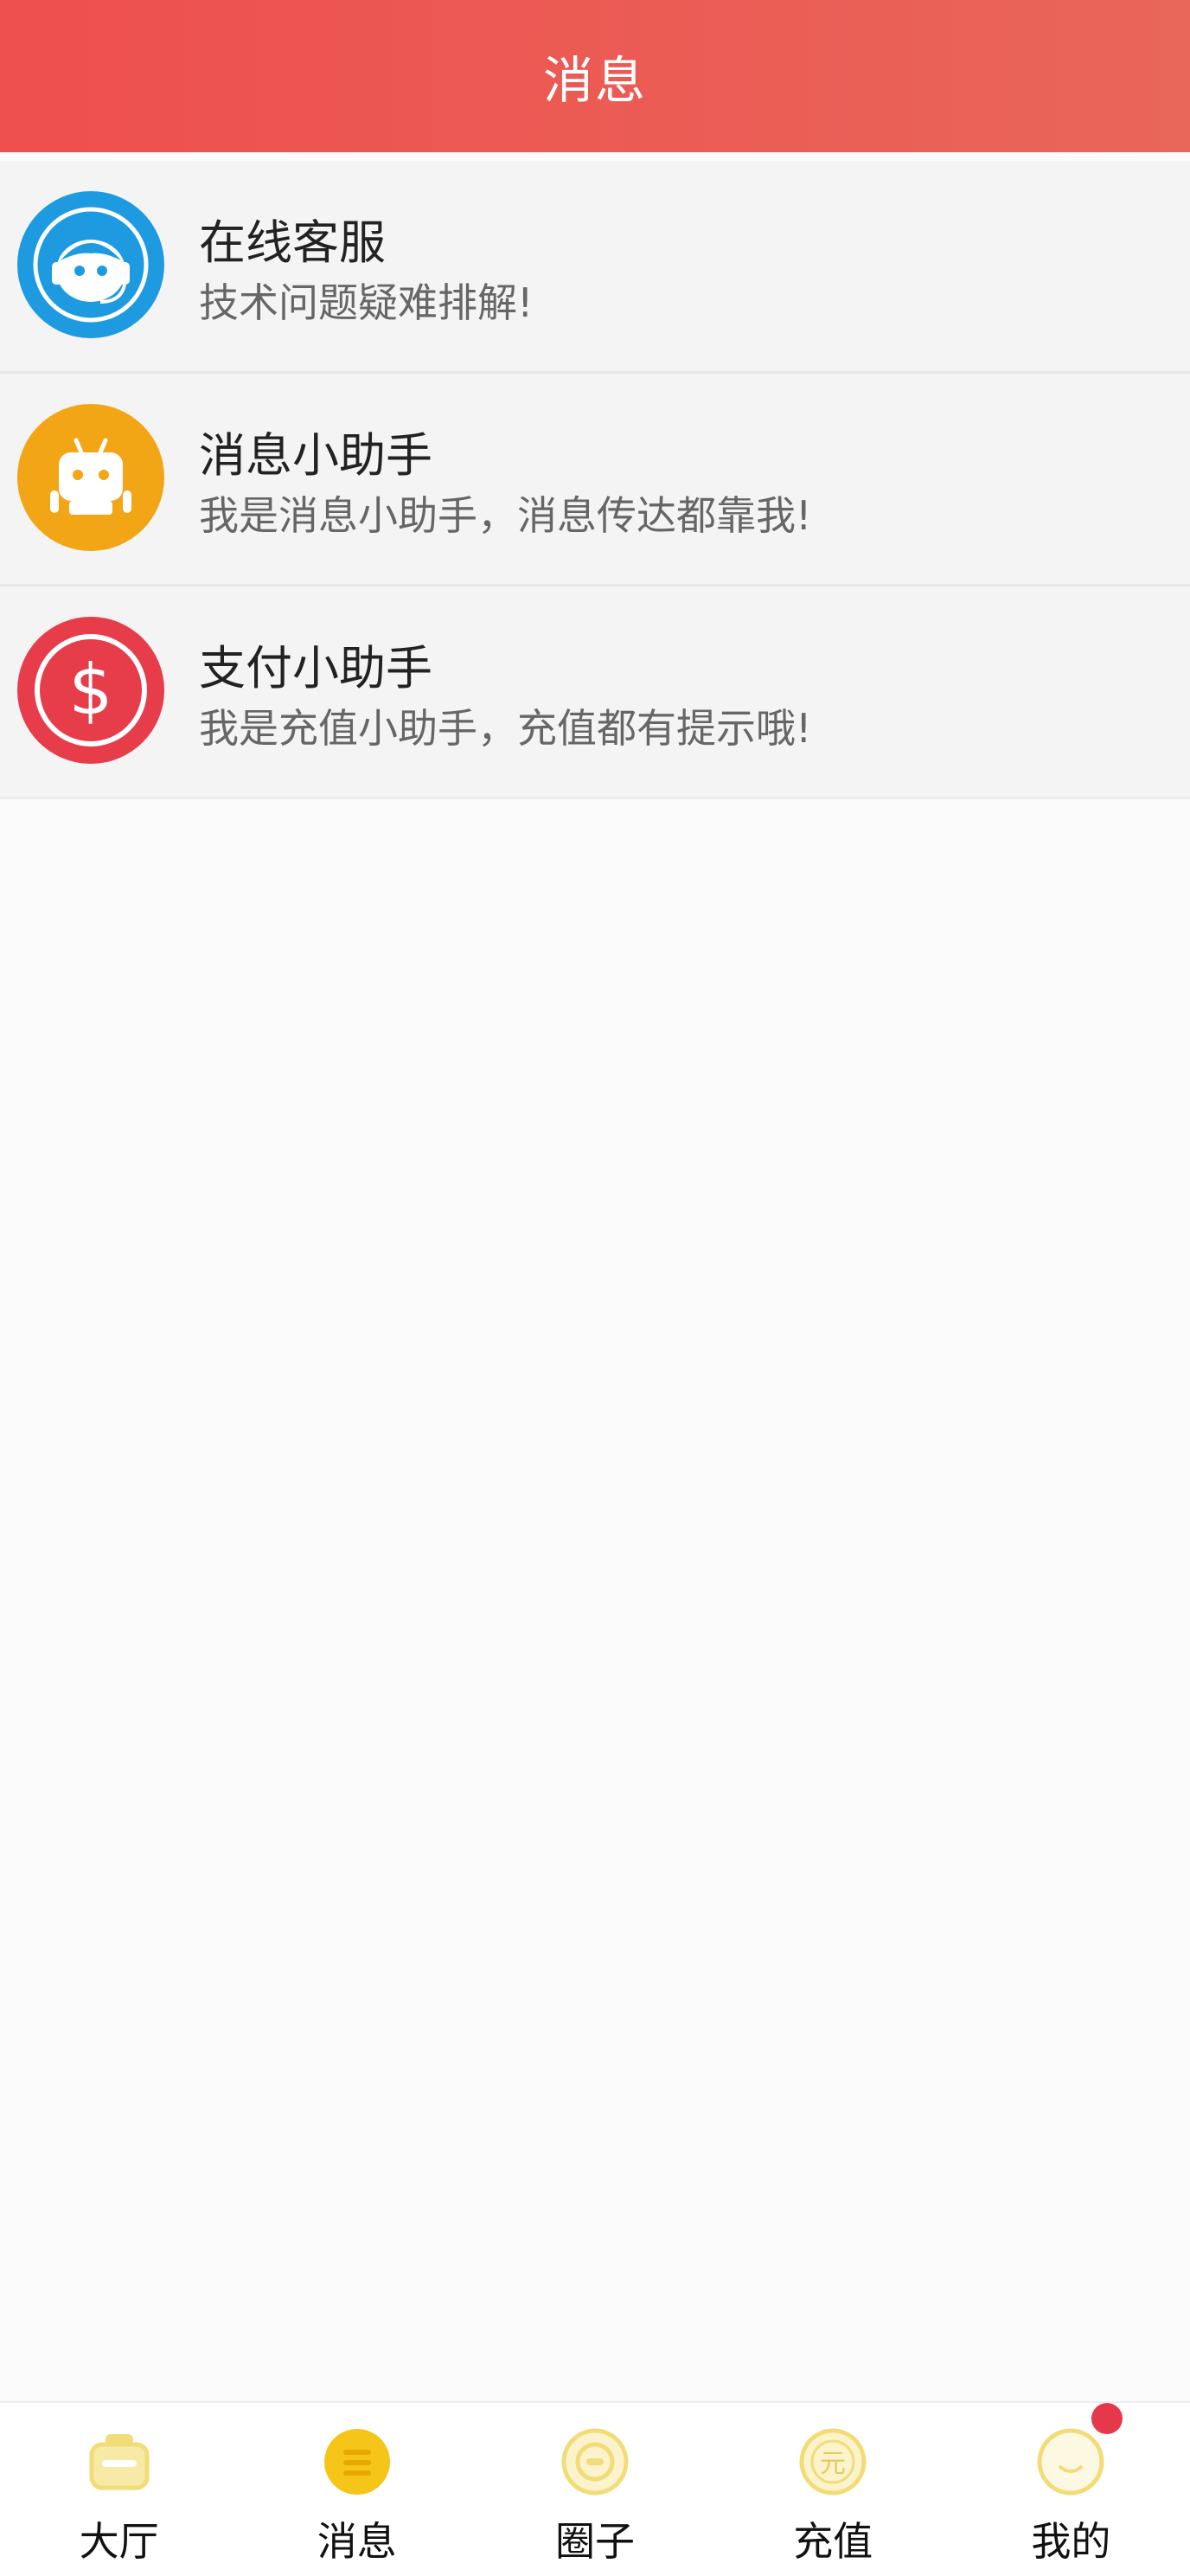 The width and height of the screenshot is (1190, 2576). I want to click on tab-lobby: 大厅, so click(119, 2489).